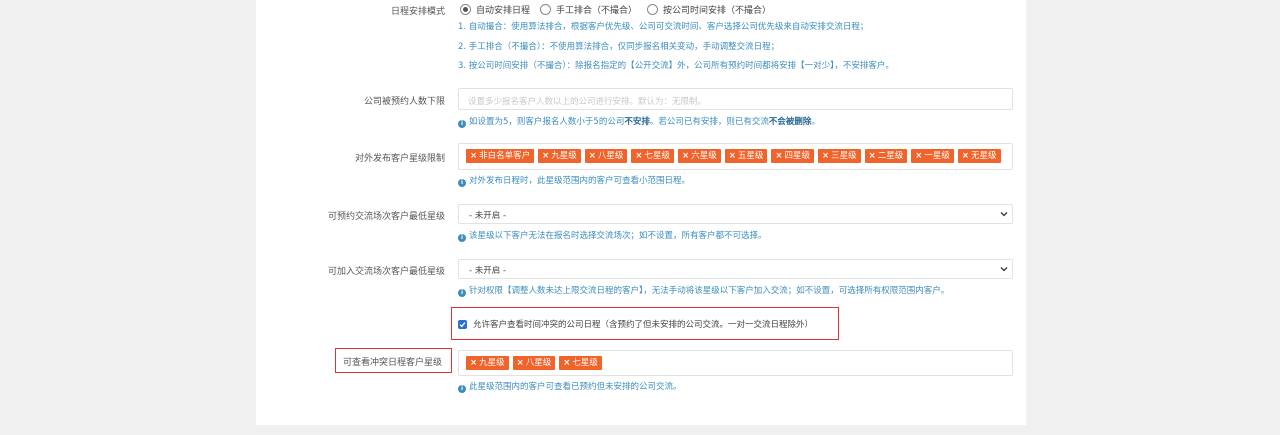 The width and height of the screenshot is (1280, 435). Describe the element at coordinates (704, 156) in the screenshot. I see `star-tag-label: 六星级` at that location.